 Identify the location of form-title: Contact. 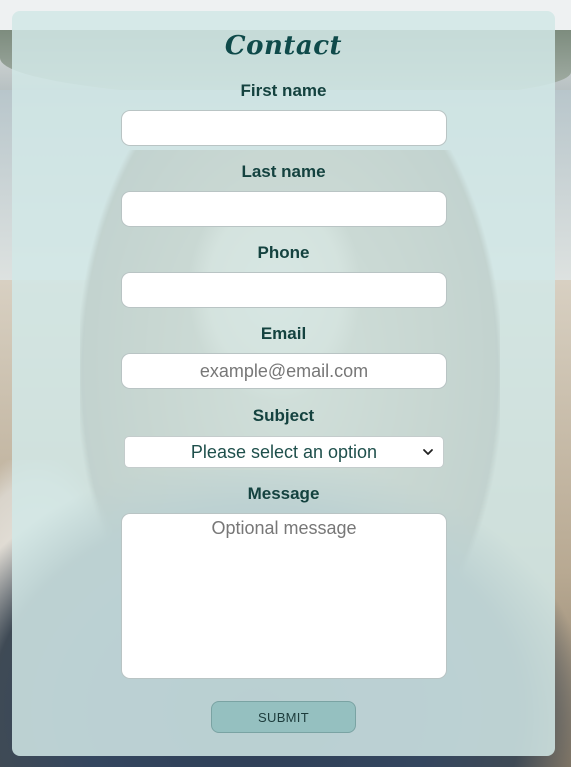
(283, 46).